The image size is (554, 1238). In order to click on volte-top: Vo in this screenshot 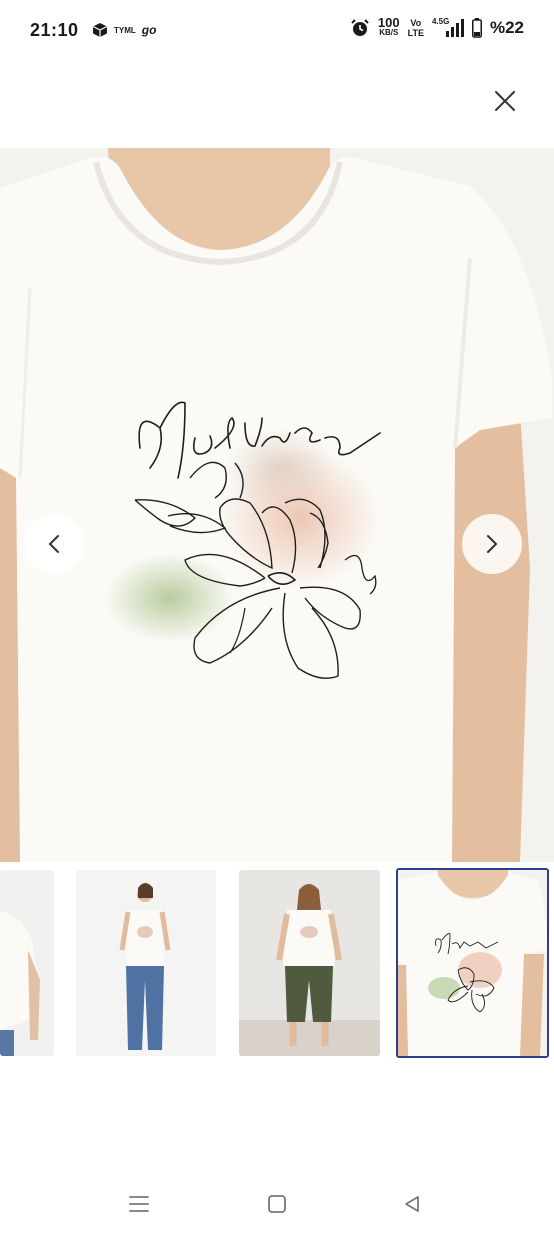, I will do `click(416, 23)`.